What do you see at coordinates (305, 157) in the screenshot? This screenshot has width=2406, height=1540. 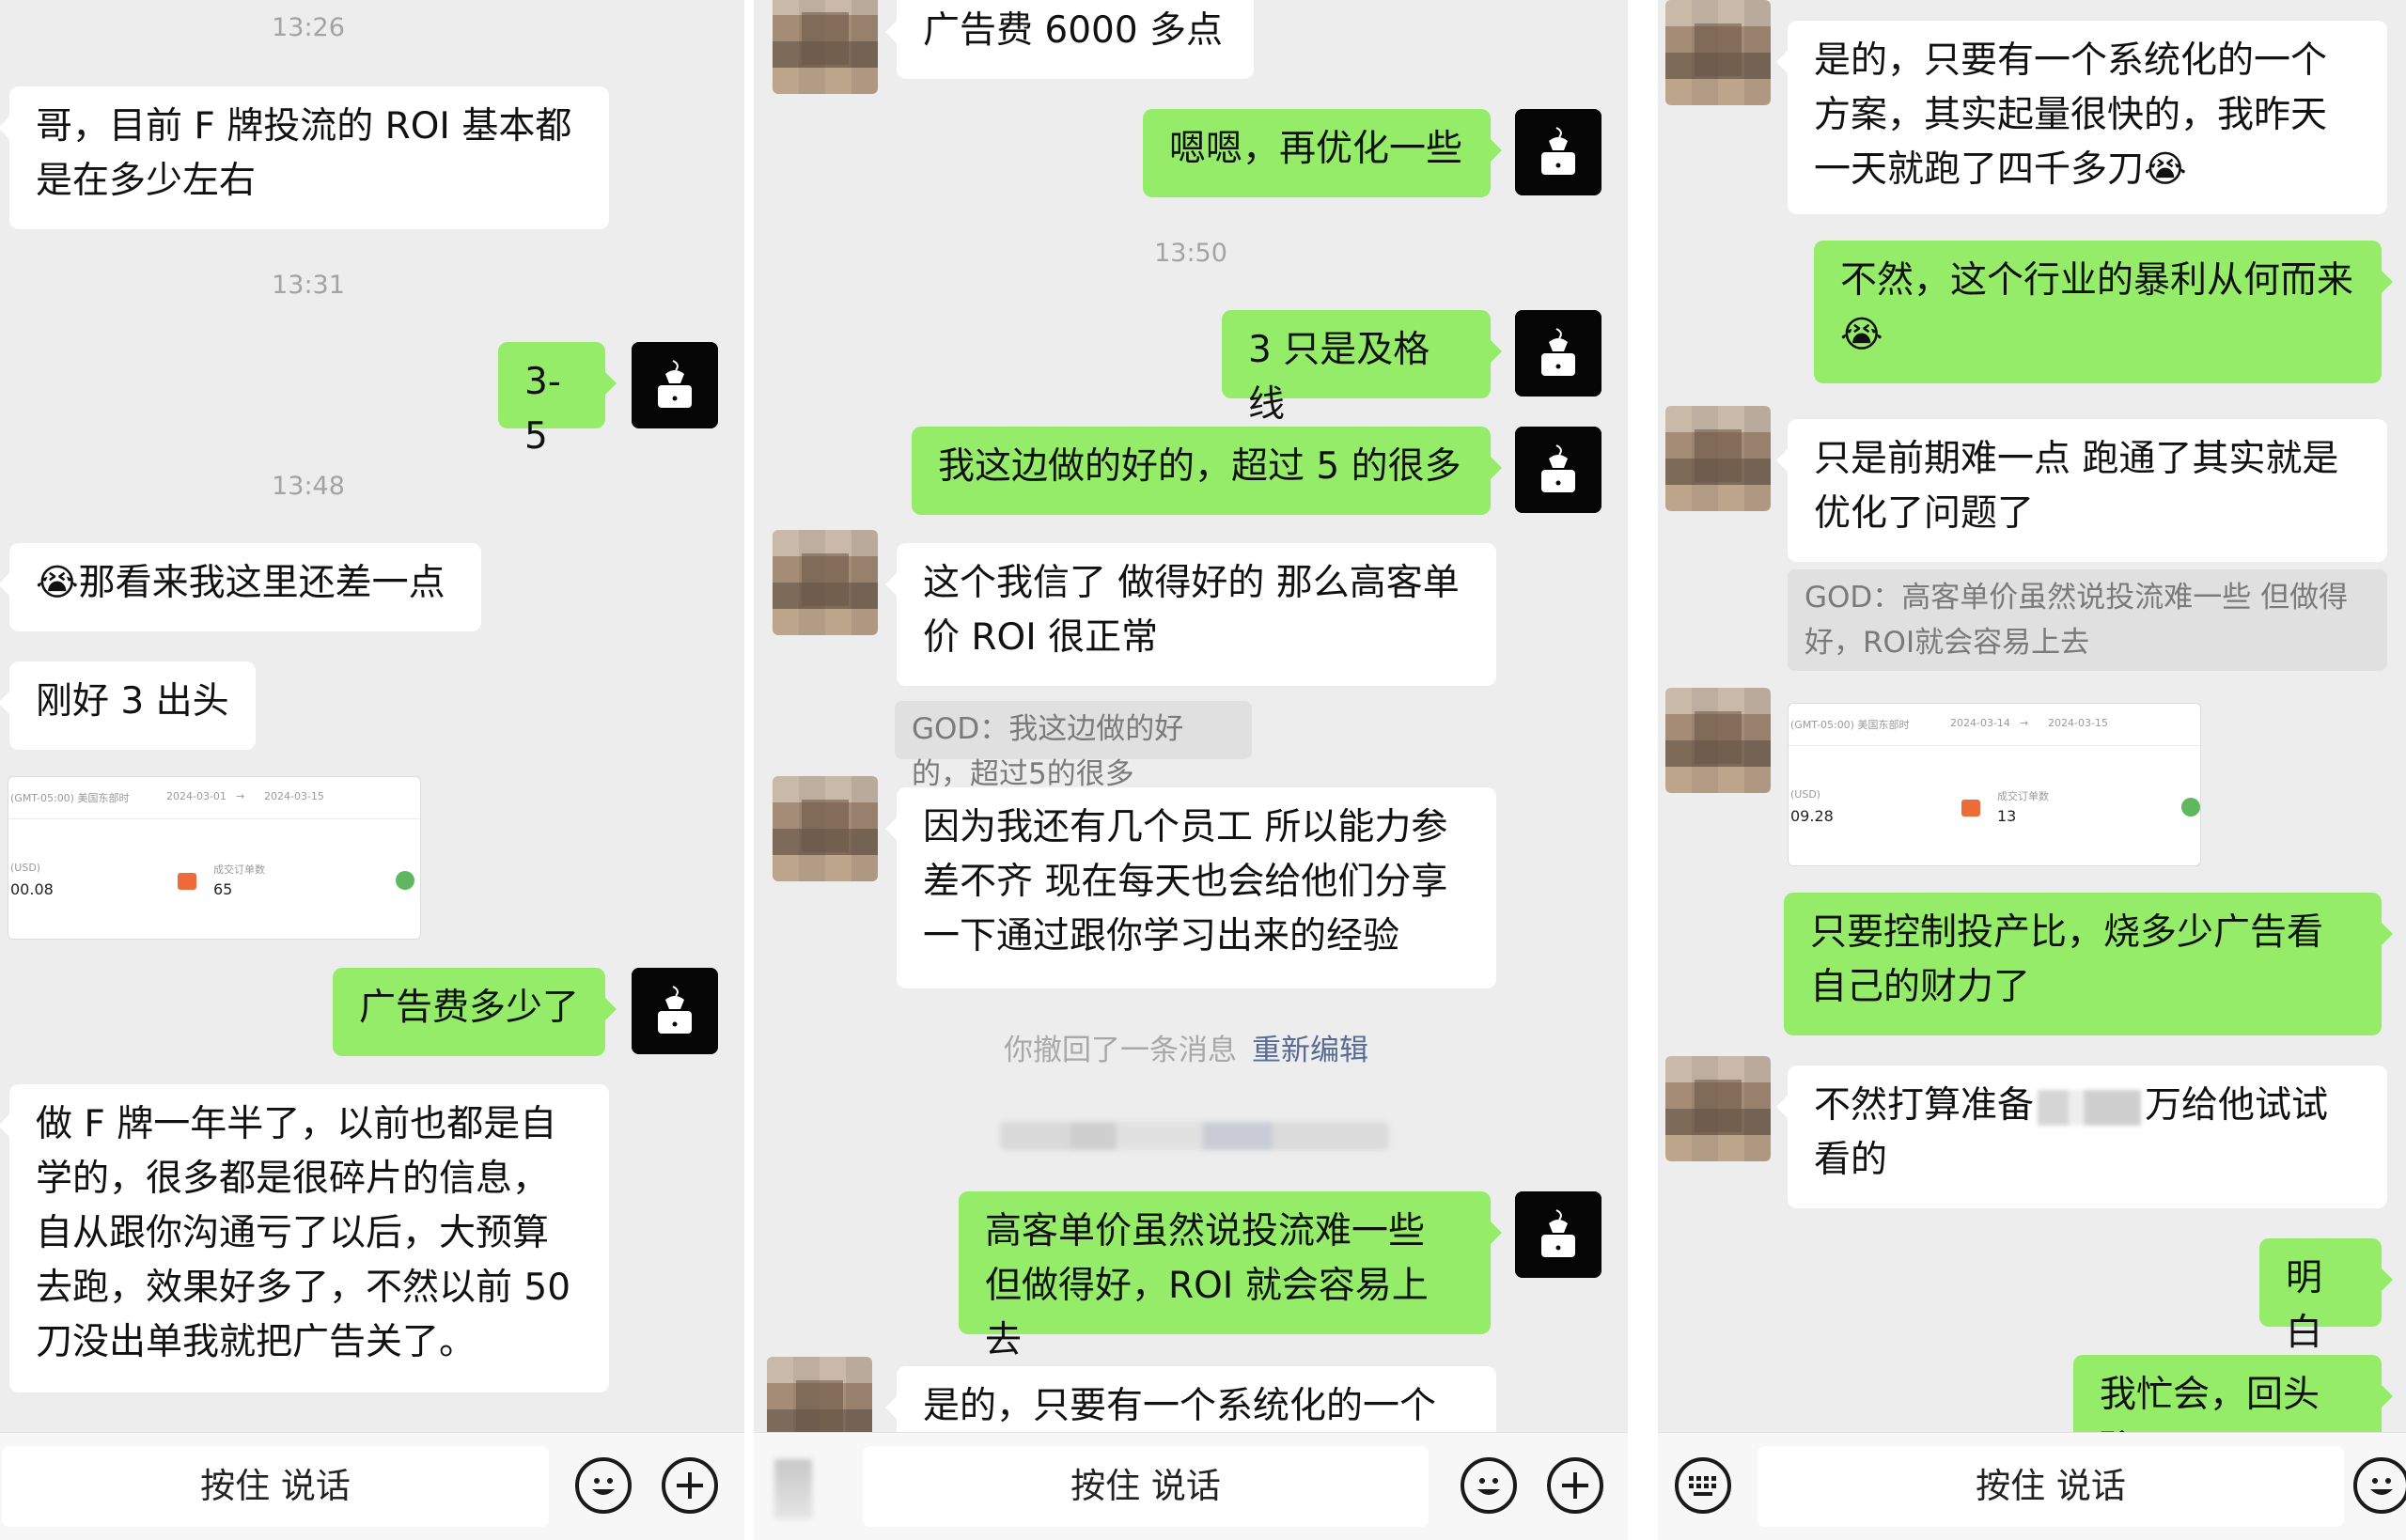 I see `message-bubble-incoming: 哥，目前 F 牌投流的 ROI 基本都是在多少左右` at bounding box center [305, 157].